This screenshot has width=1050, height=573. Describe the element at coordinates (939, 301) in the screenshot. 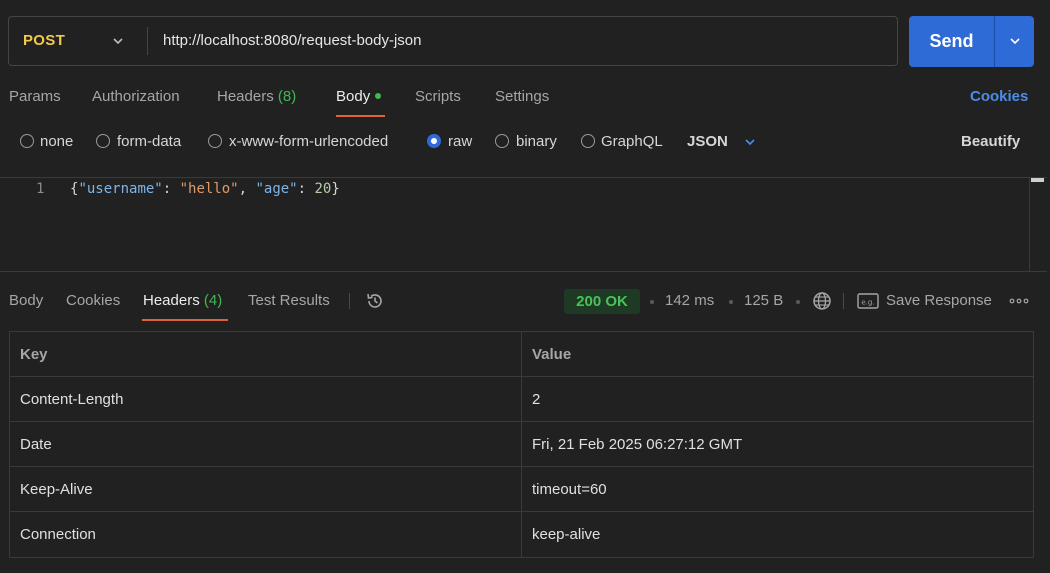

I see `save-response-button: Save Response` at that location.